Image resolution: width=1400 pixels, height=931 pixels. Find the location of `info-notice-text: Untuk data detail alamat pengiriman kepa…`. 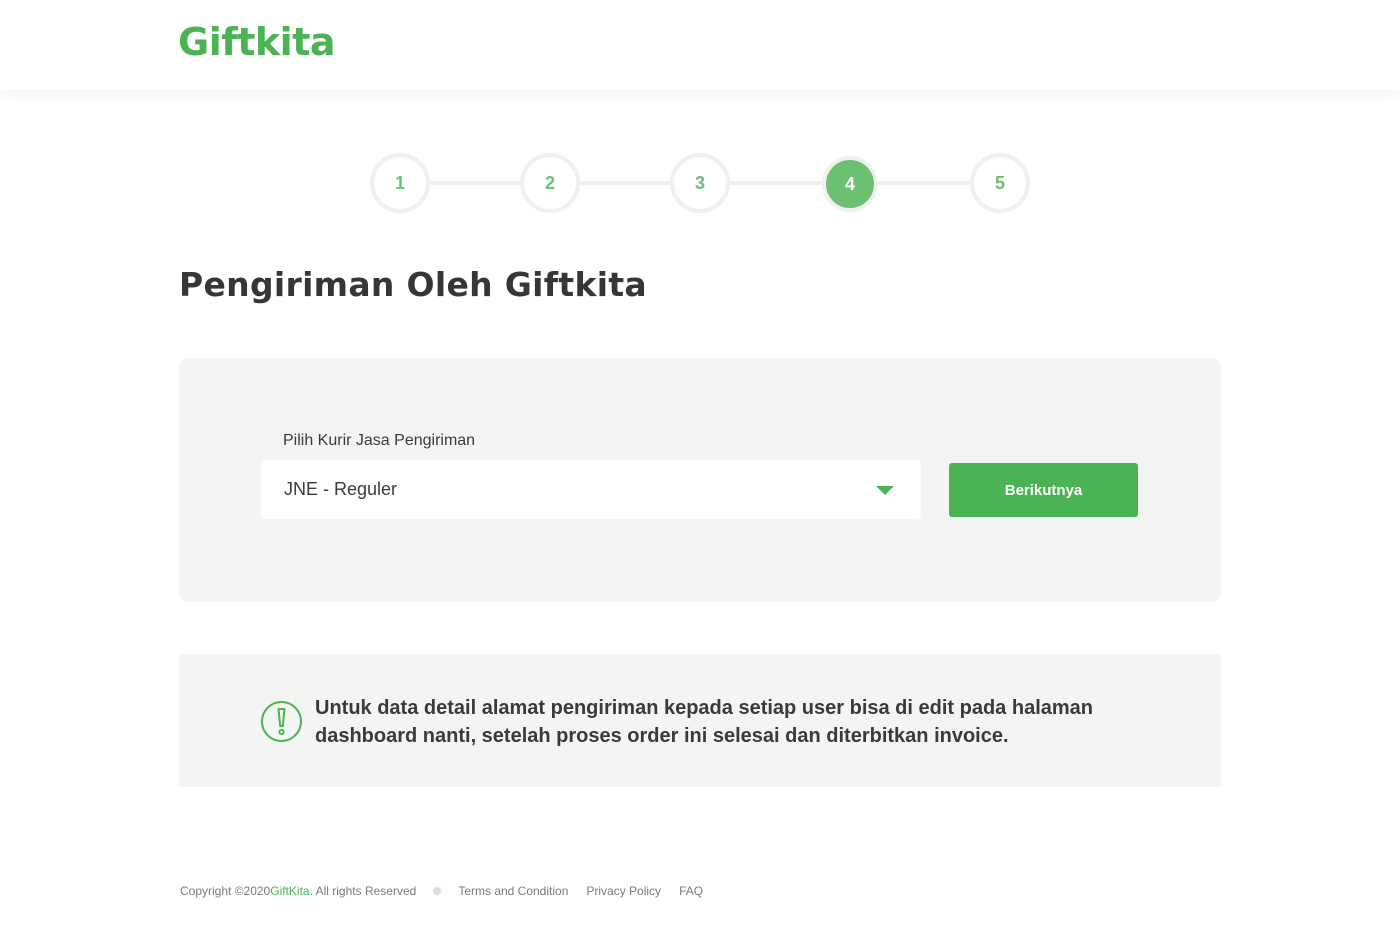

info-notice-text: Untuk data detail alamat pengiriman kepa… is located at coordinates (704, 722).